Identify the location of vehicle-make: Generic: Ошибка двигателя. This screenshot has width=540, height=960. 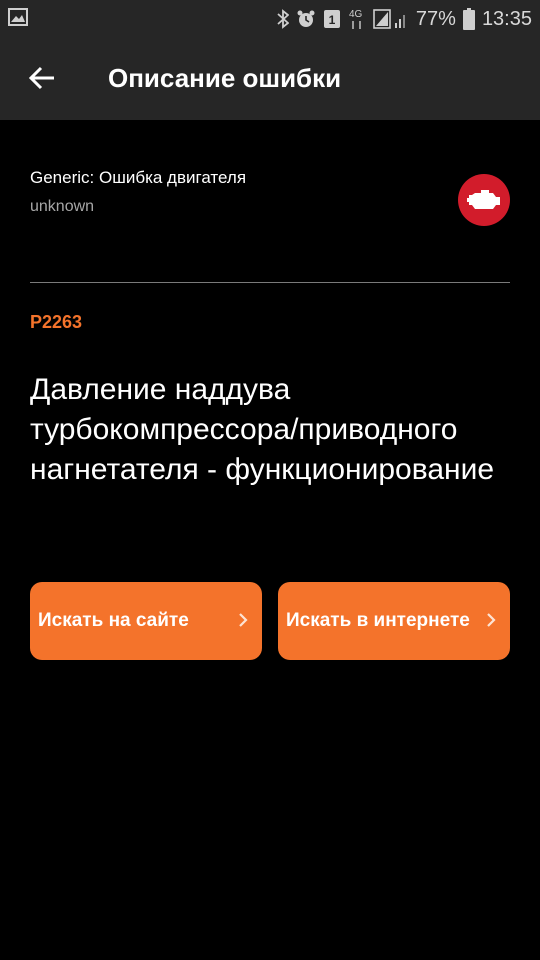
(138, 177).